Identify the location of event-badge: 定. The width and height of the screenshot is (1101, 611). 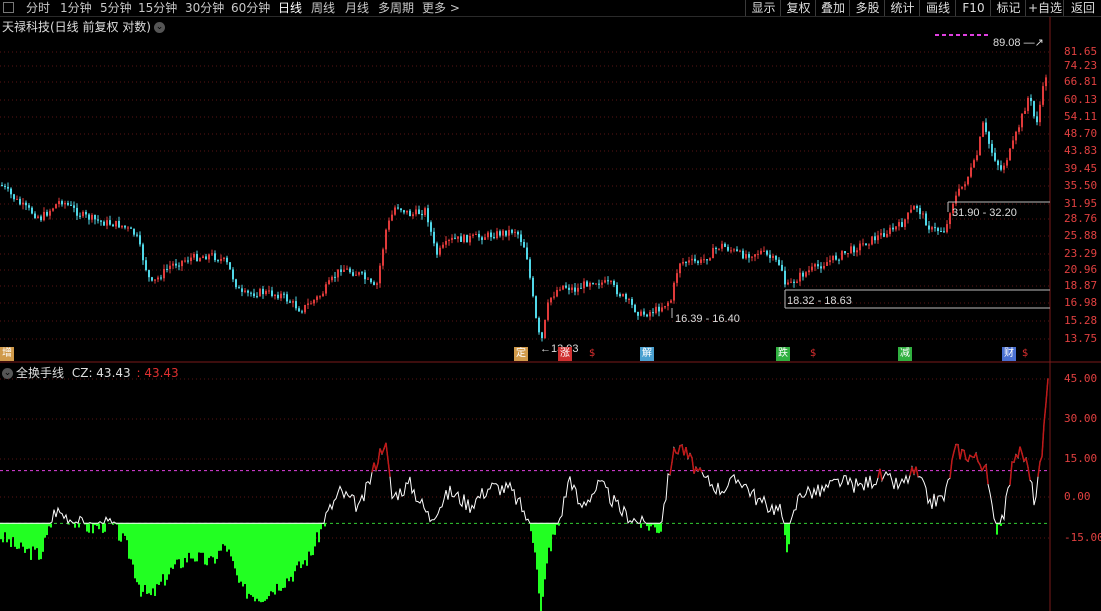
(521, 354).